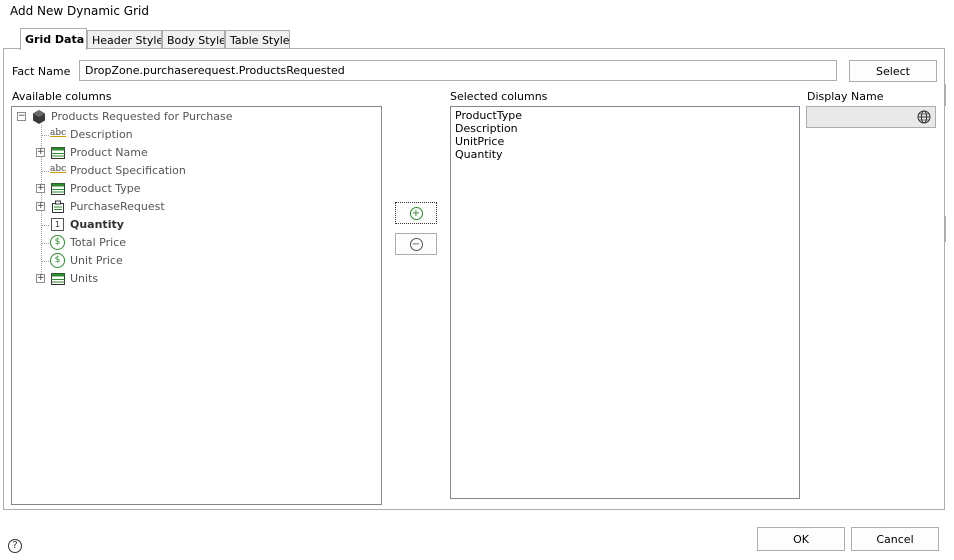 This screenshot has width=954, height=560. What do you see at coordinates (39, 117) in the screenshot?
I see `entity-root-icon` at bounding box center [39, 117].